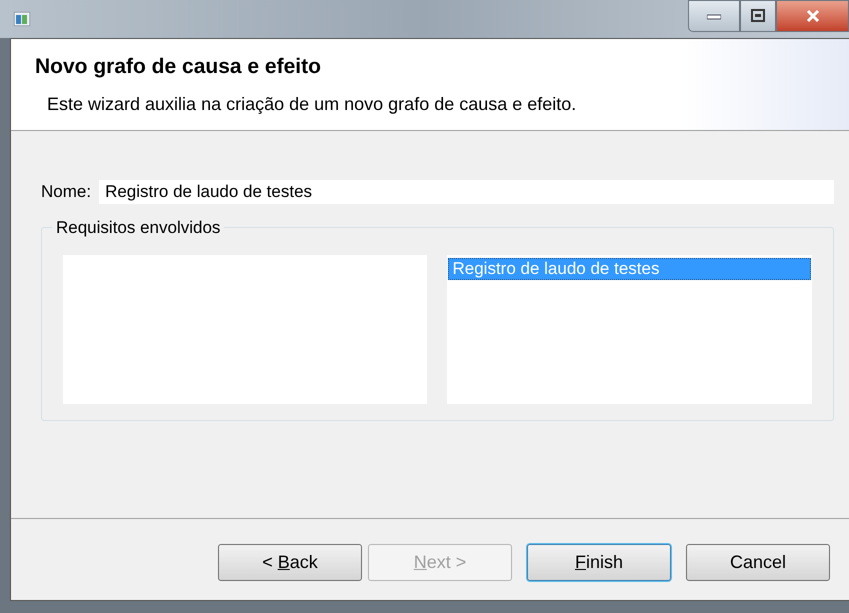  Describe the element at coordinates (599, 562) in the screenshot. I see `wizard-button: Finish` at that location.